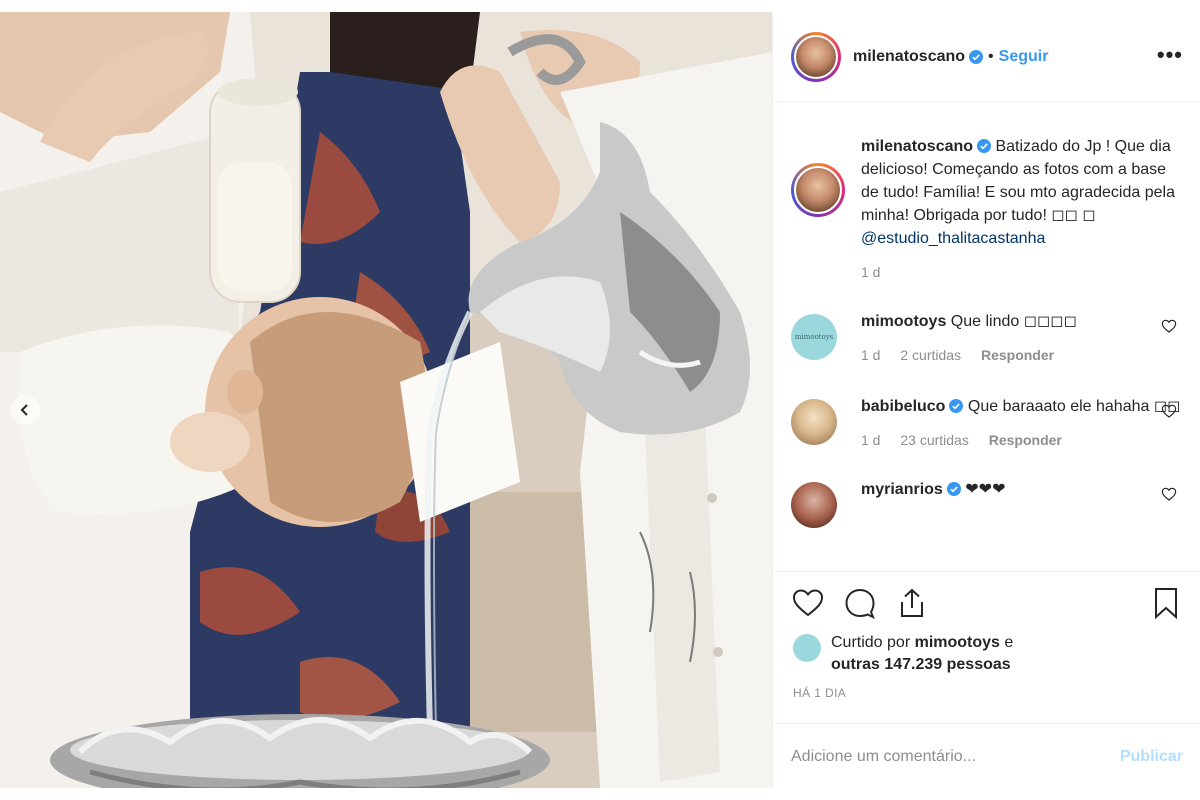 The width and height of the screenshot is (1200, 800). What do you see at coordinates (860, 603) in the screenshot?
I see `comment-icon` at bounding box center [860, 603].